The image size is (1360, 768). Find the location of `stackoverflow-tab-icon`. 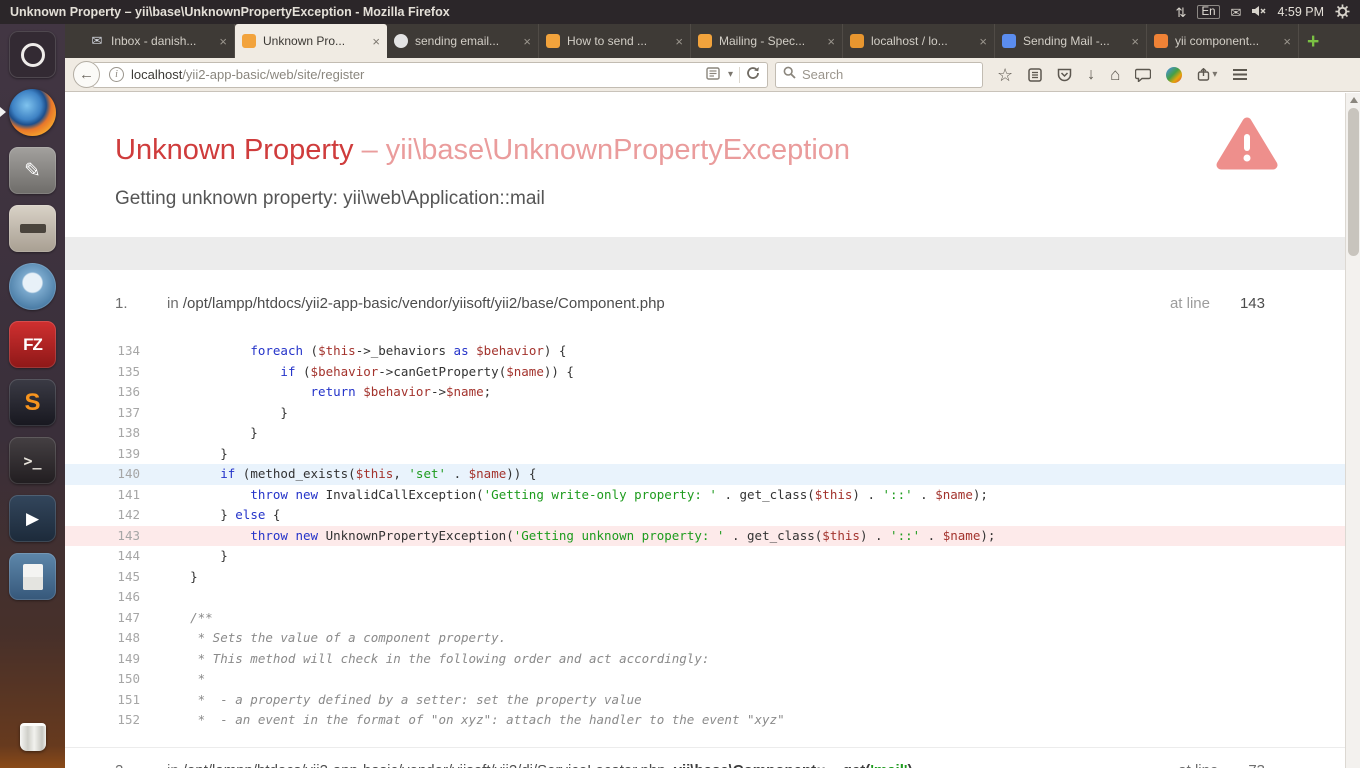

stackoverflow-tab-icon is located at coordinates (1161, 41).